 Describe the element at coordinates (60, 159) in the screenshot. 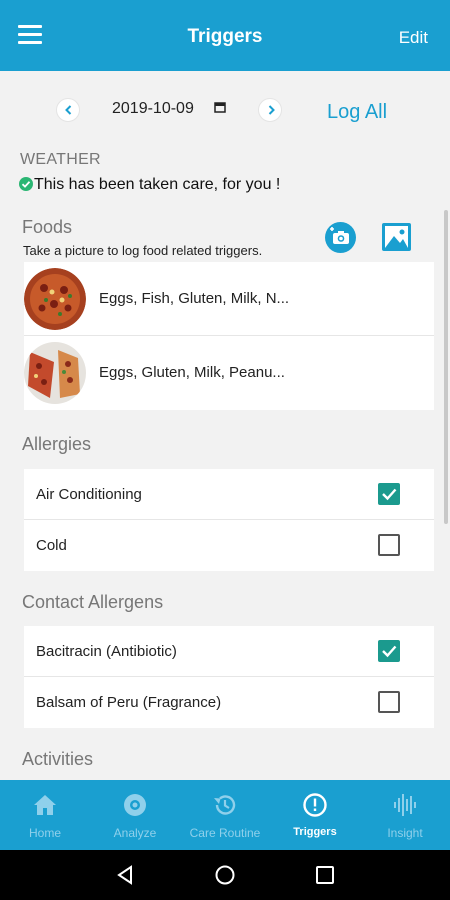

I see `weather-heading: WEATHER` at that location.